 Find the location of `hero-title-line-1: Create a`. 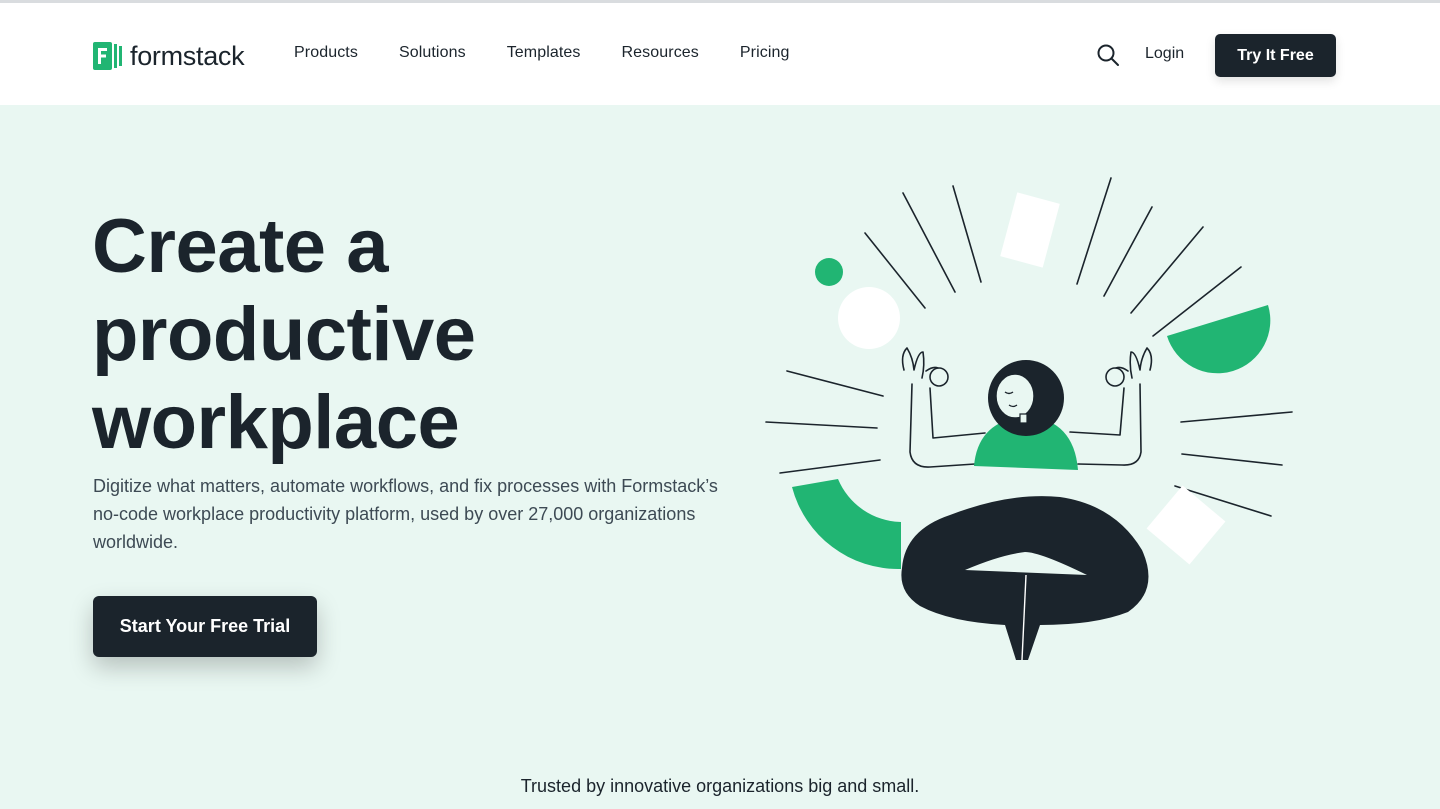

hero-title-line-1: Create a is located at coordinates (240, 246).